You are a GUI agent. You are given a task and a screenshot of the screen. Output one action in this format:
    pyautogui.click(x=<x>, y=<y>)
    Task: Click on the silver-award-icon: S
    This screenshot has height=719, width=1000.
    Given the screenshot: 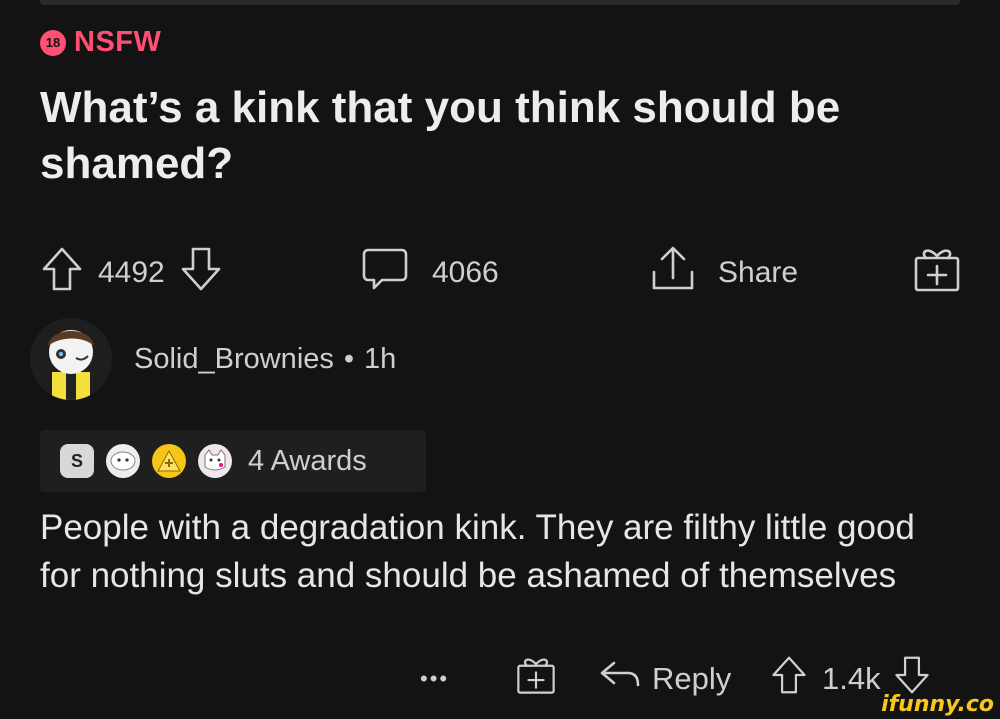 What is the action you would take?
    pyautogui.click(x=77, y=461)
    